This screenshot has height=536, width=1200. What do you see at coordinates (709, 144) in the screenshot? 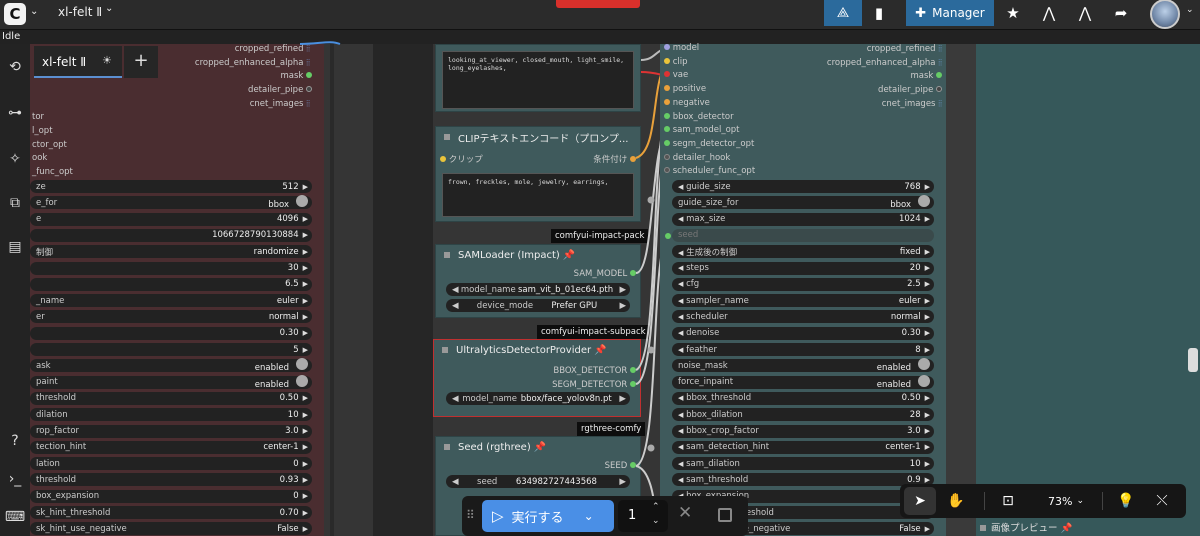
I see `right-input-slot: segm_detector_opt` at bounding box center [709, 144].